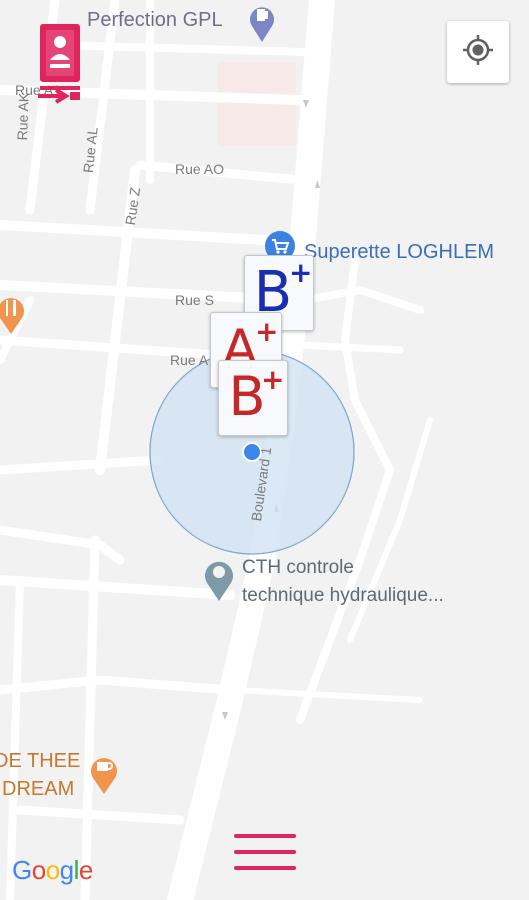 The height and width of the screenshot is (900, 529). Describe the element at coordinates (189, 360) in the screenshot. I see `street-label-rue-a: Rue A` at that location.